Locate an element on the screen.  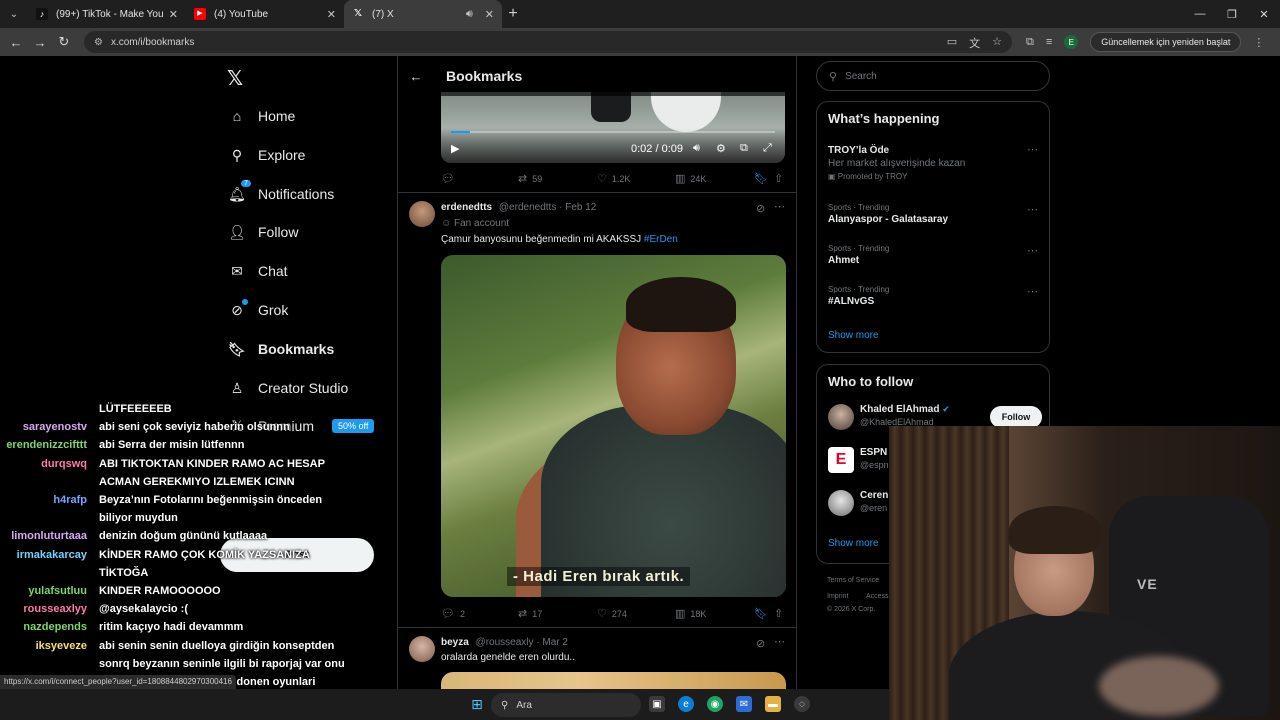
trend-item: Sports · Trending Ahmet ⋯ is located at coordinates (933, 255).